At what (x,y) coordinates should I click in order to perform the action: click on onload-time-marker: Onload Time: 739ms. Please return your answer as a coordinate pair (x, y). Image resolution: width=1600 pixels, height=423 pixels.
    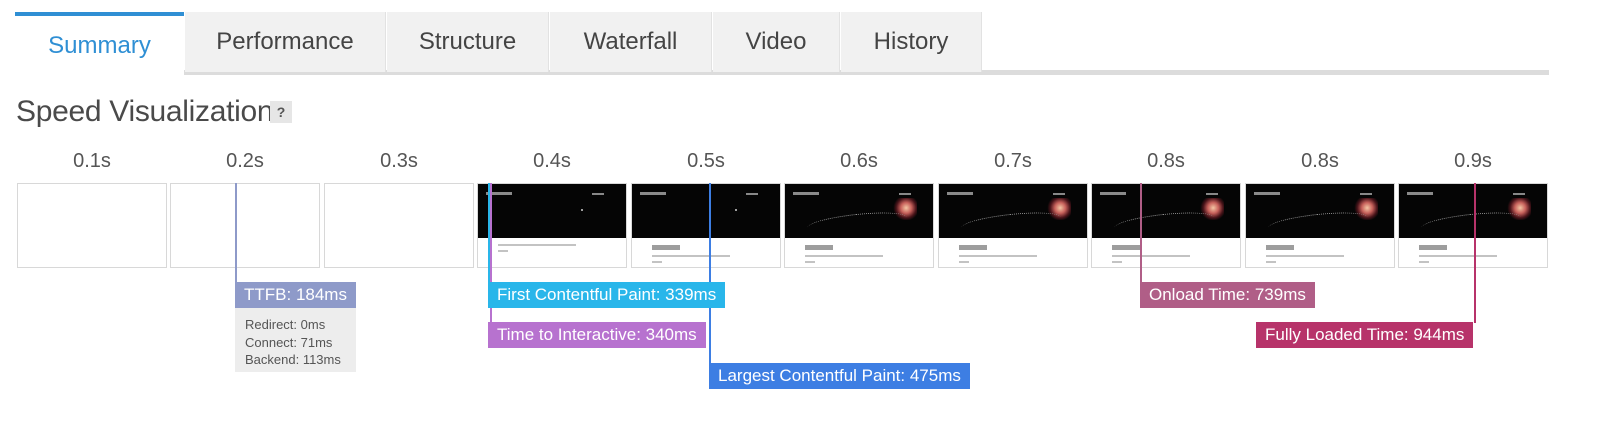
    Looking at the image, I should click on (1227, 295).